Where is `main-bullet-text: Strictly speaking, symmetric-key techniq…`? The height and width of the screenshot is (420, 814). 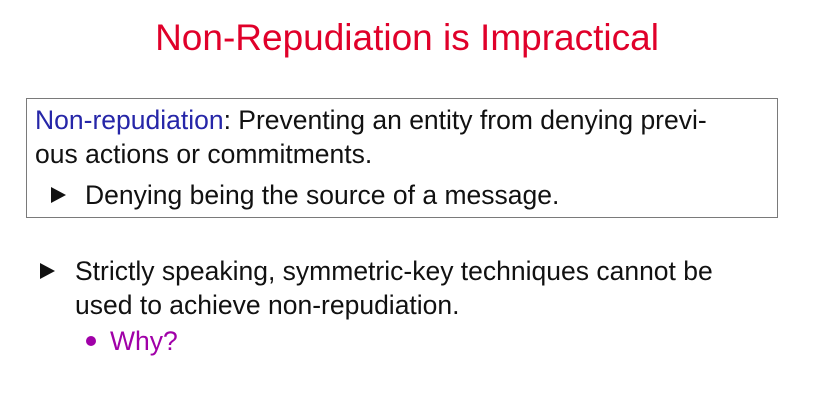 main-bullet-text: Strictly speaking, symmetric-key techniq… is located at coordinates (425, 288).